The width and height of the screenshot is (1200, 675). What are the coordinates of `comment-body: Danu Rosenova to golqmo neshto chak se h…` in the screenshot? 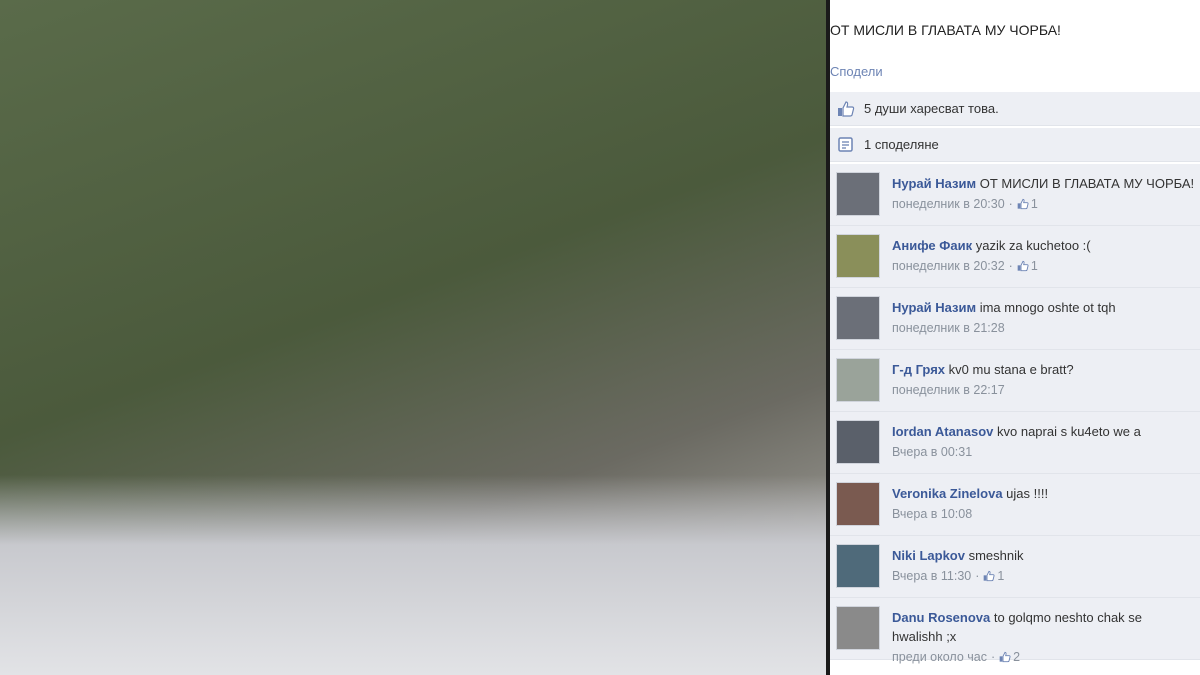 It's located at (1044, 638).